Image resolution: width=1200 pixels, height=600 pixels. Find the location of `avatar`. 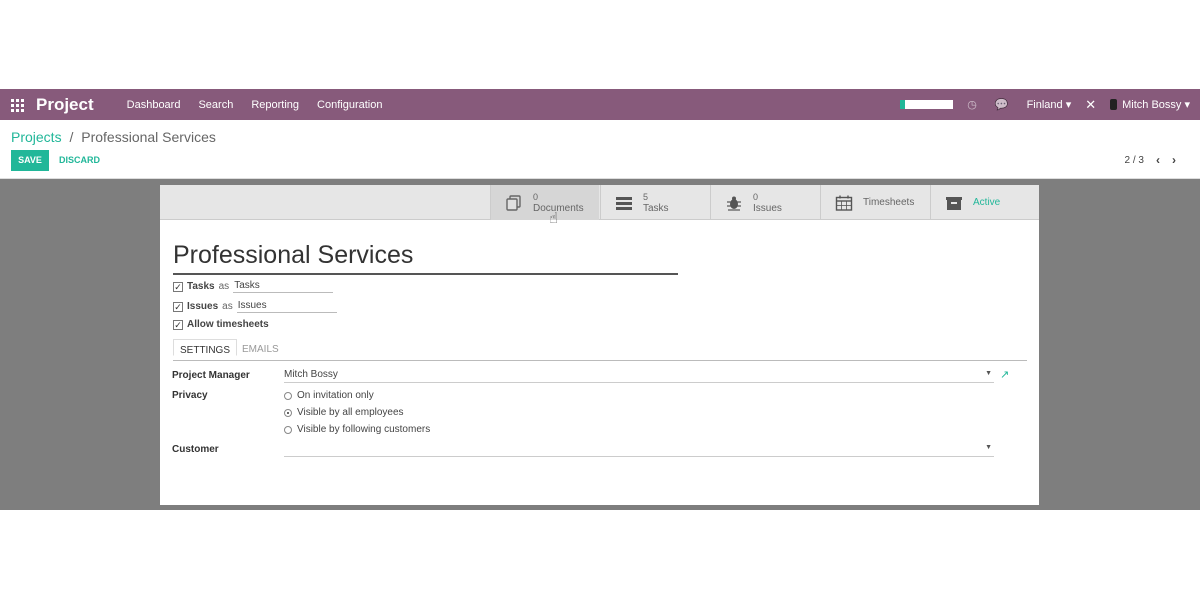

avatar is located at coordinates (1114, 104).